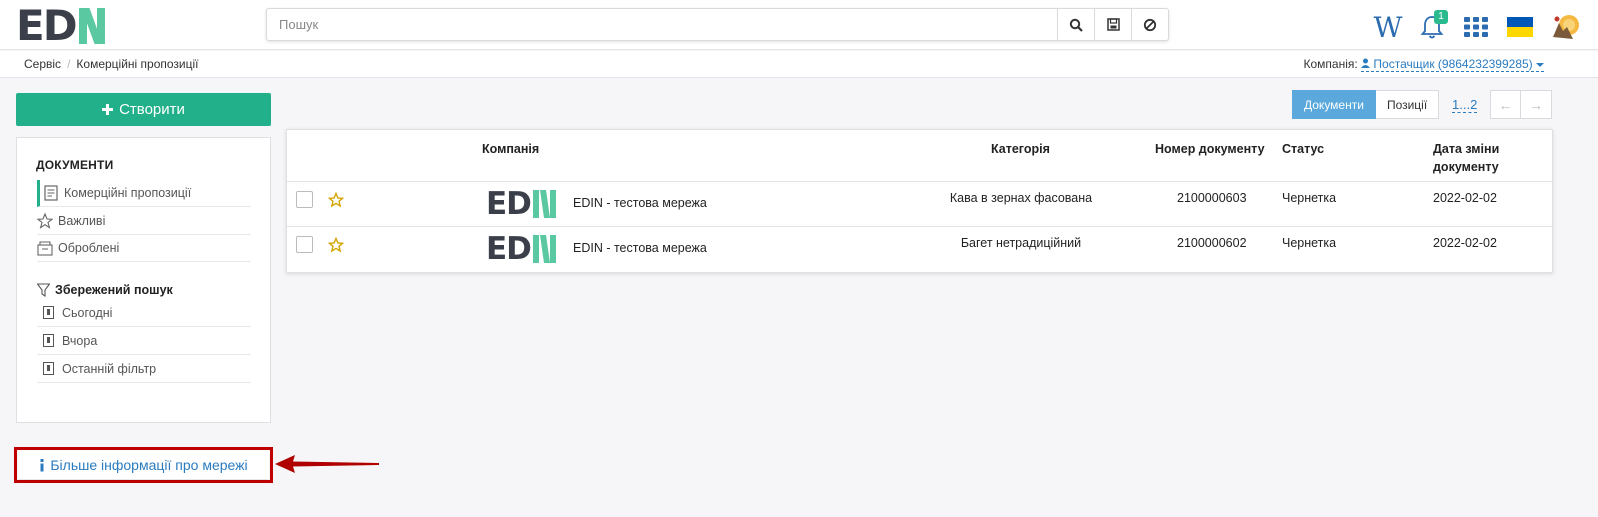 This screenshot has height=517, width=1598. What do you see at coordinates (45, 248) in the screenshot?
I see `archive-icon` at bounding box center [45, 248].